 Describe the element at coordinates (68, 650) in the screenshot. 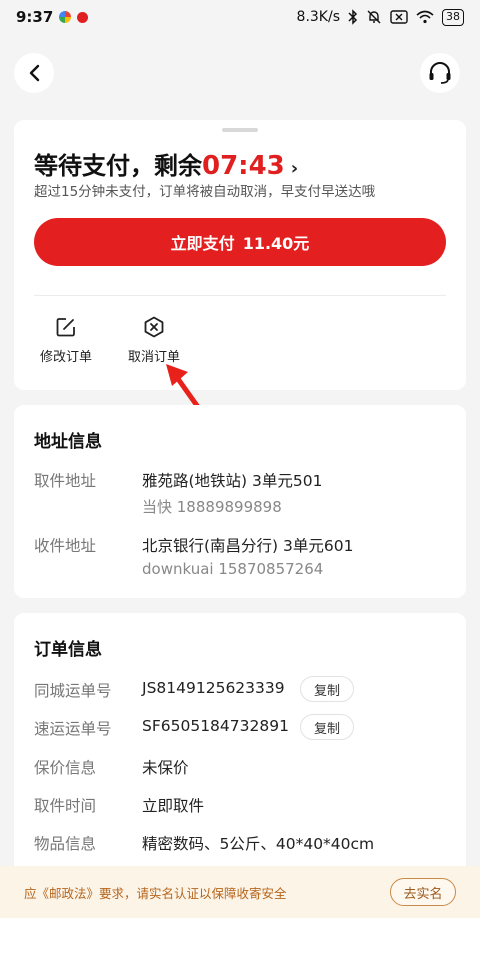

I see `order-section-title: 订单信息` at that location.